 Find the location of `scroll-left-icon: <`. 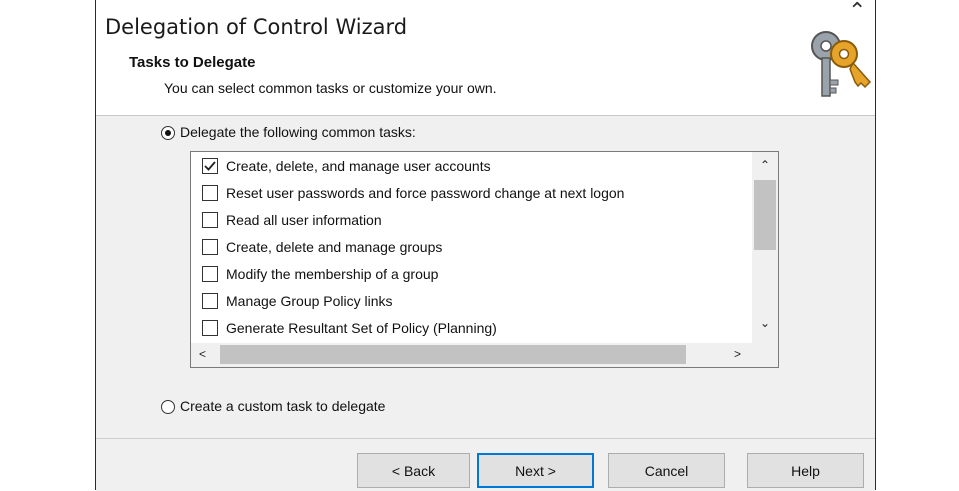

scroll-left-icon: < is located at coordinates (202, 354).